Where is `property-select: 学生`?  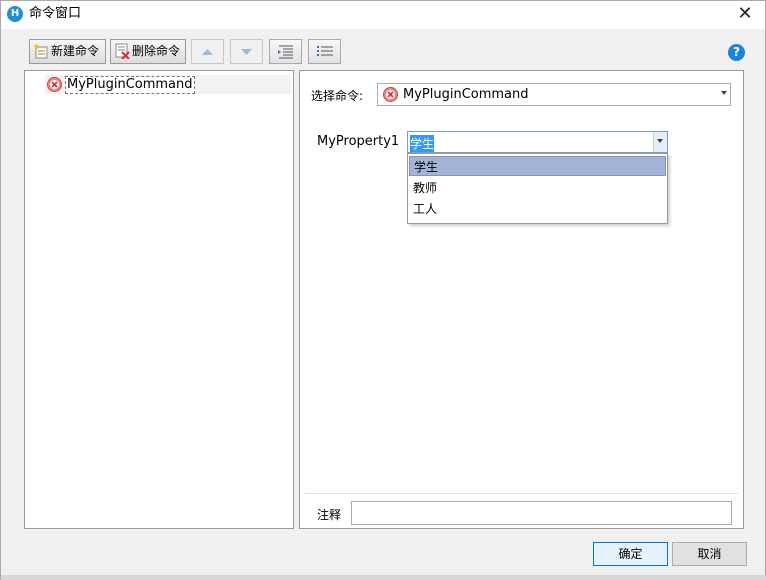 property-select: 学生 is located at coordinates (537, 142).